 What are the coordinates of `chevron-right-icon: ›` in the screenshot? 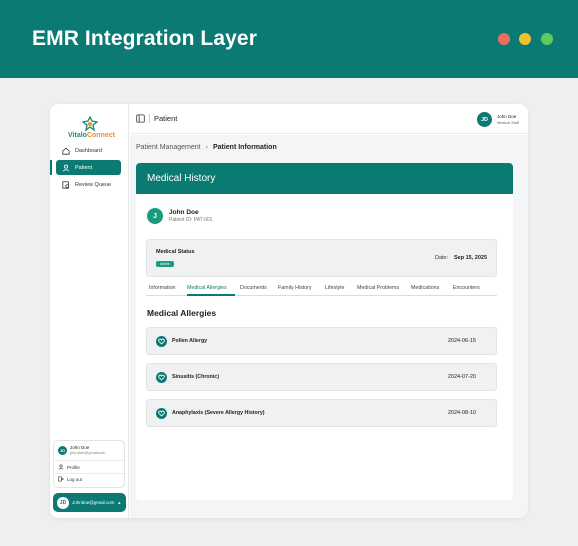 It's located at (206, 147).